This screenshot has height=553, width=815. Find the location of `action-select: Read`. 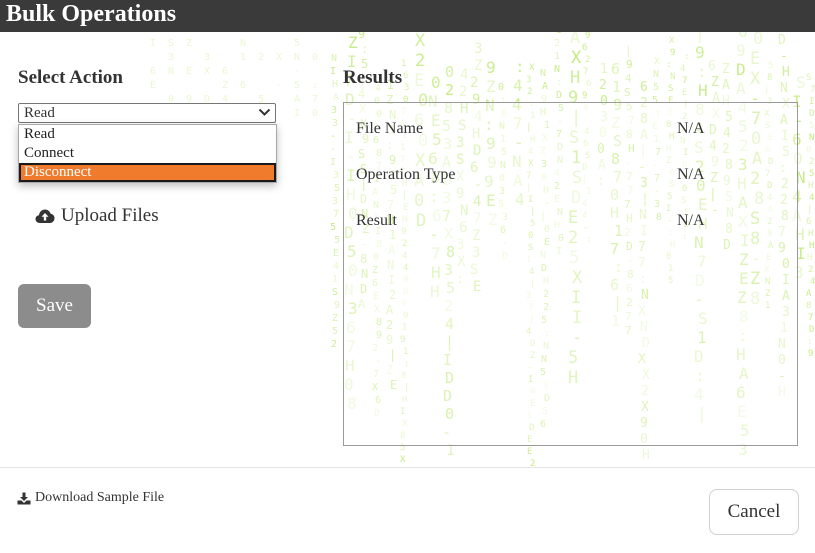

action-select: Read is located at coordinates (147, 113).